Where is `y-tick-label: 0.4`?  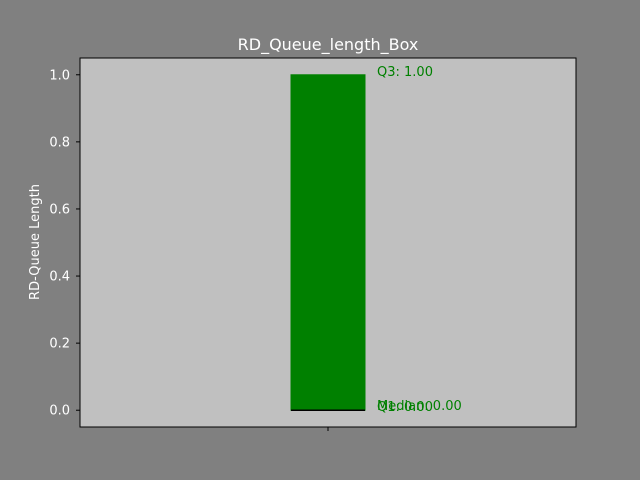
y-tick-label: 0.4 is located at coordinates (59, 277).